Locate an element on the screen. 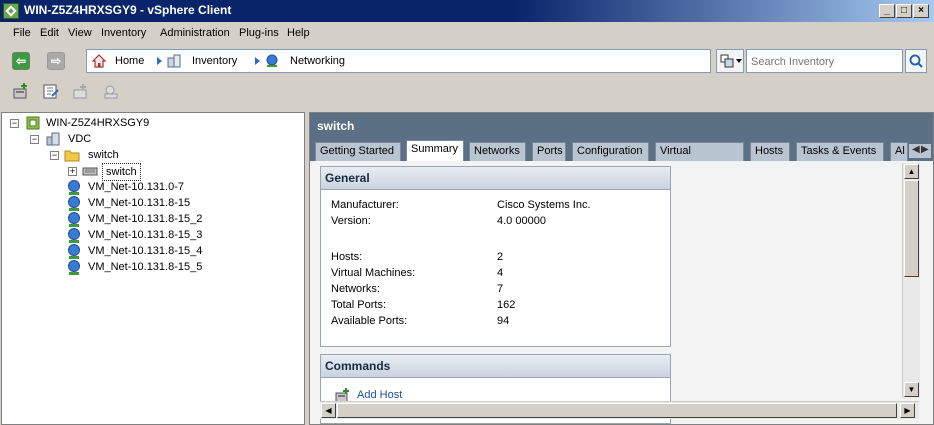  tab-scroll-arrows: ◀ ▶ is located at coordinates (920, 151).